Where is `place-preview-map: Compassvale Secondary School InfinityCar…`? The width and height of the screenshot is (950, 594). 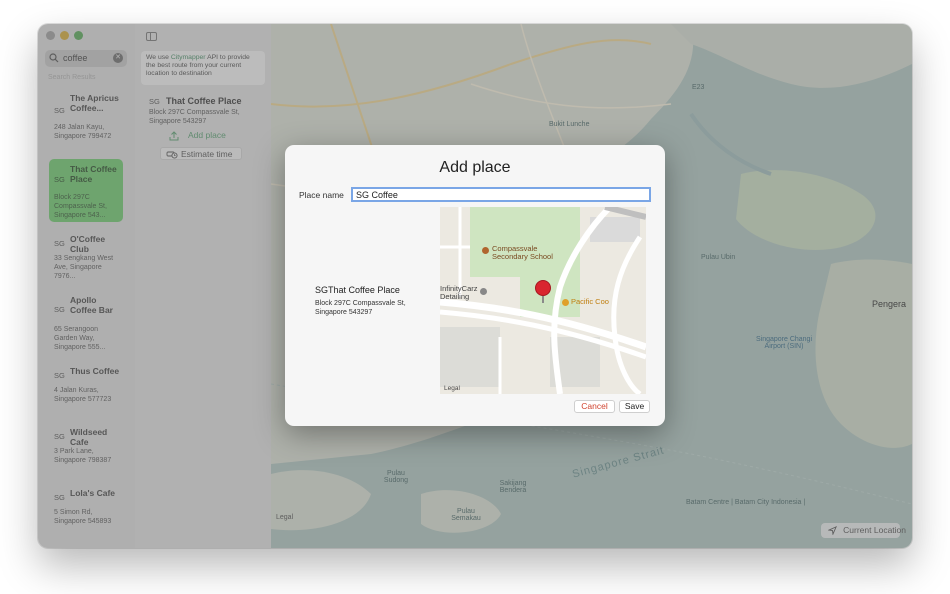
place-preview-map: Compassvale Secondary School InfinityCar… is located at coordinates (543, 300).